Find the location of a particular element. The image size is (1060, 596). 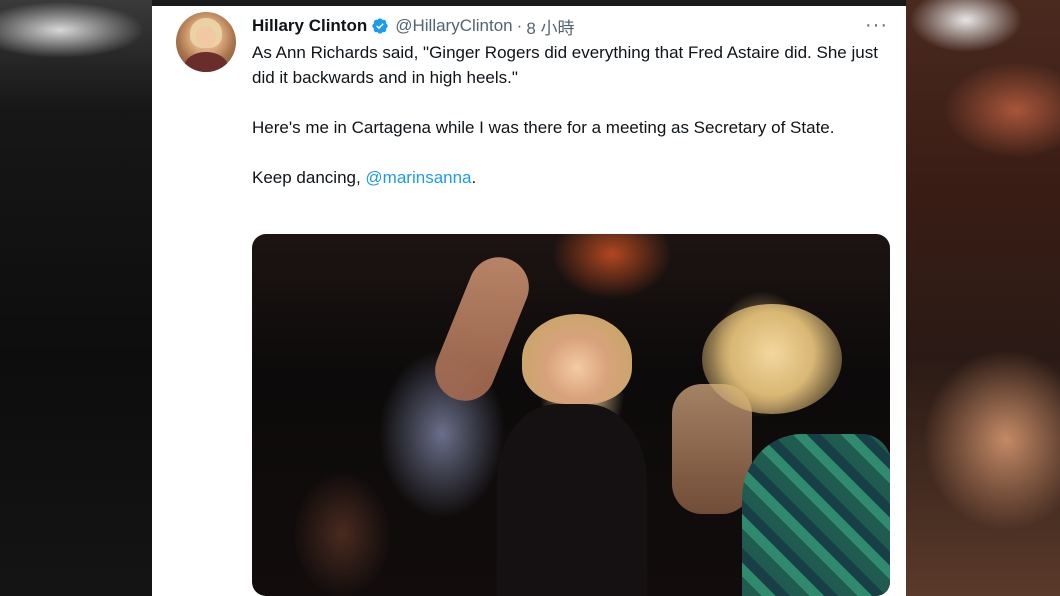

tweet-header: Hillary Clinton @HillaryClinton · 8 小時 is located at coordinates (413, 26).